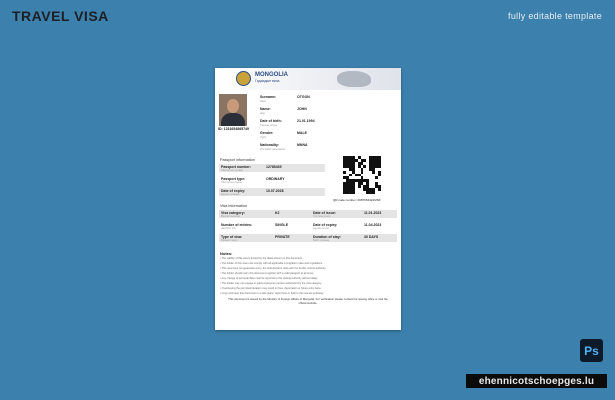  Describe the element at coordinates (555, 16) in the screenshot. I see `page-subtitle: fully editable template` at that location.